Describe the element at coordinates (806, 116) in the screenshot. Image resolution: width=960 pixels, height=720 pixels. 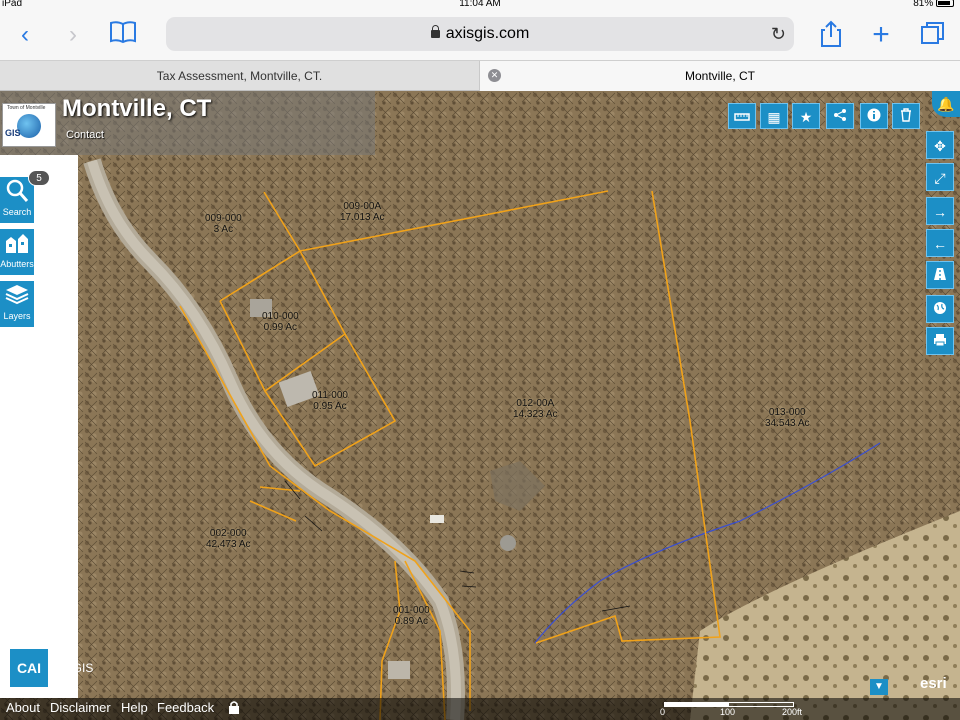
I see `star-icon: ★` at that location.